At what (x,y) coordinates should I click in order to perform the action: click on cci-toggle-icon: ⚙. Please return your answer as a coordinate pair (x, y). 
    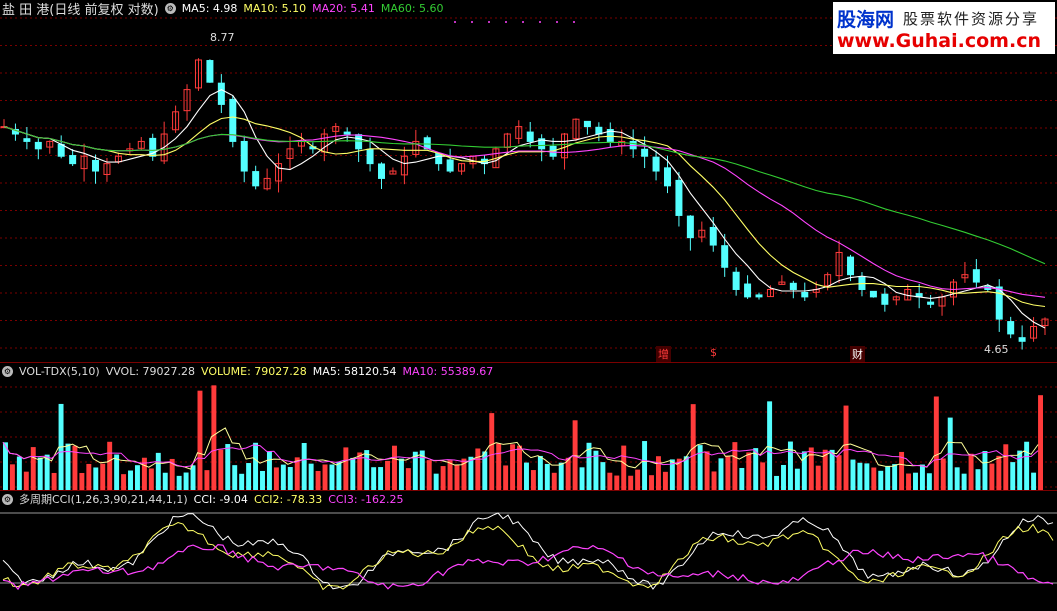
    Looking at the image, I should click on (7, 499).